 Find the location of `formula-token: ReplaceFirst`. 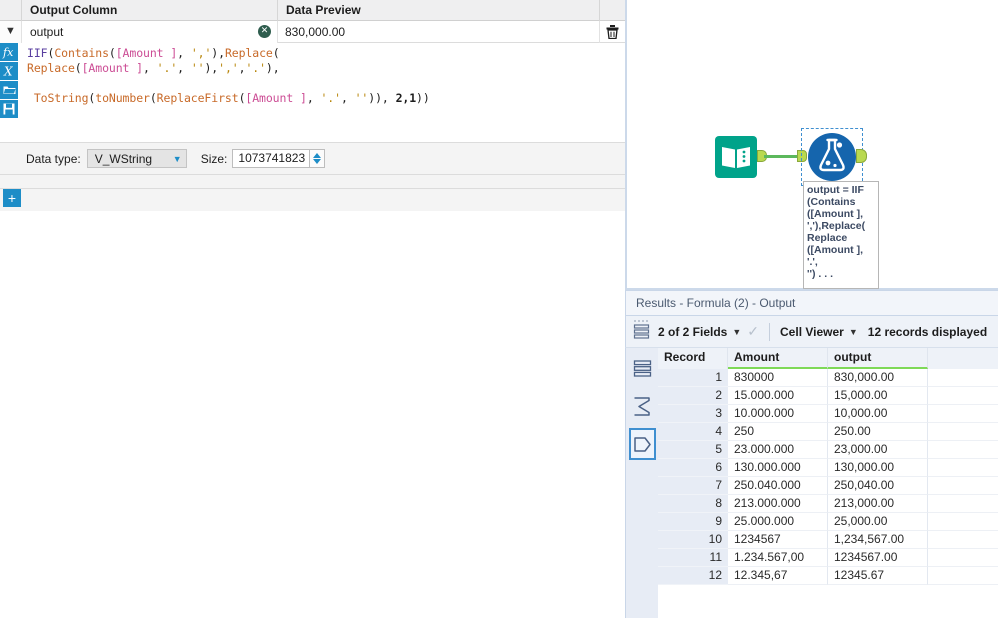

formula-token: ReplaceFirst is located at coordinates (197, 98).